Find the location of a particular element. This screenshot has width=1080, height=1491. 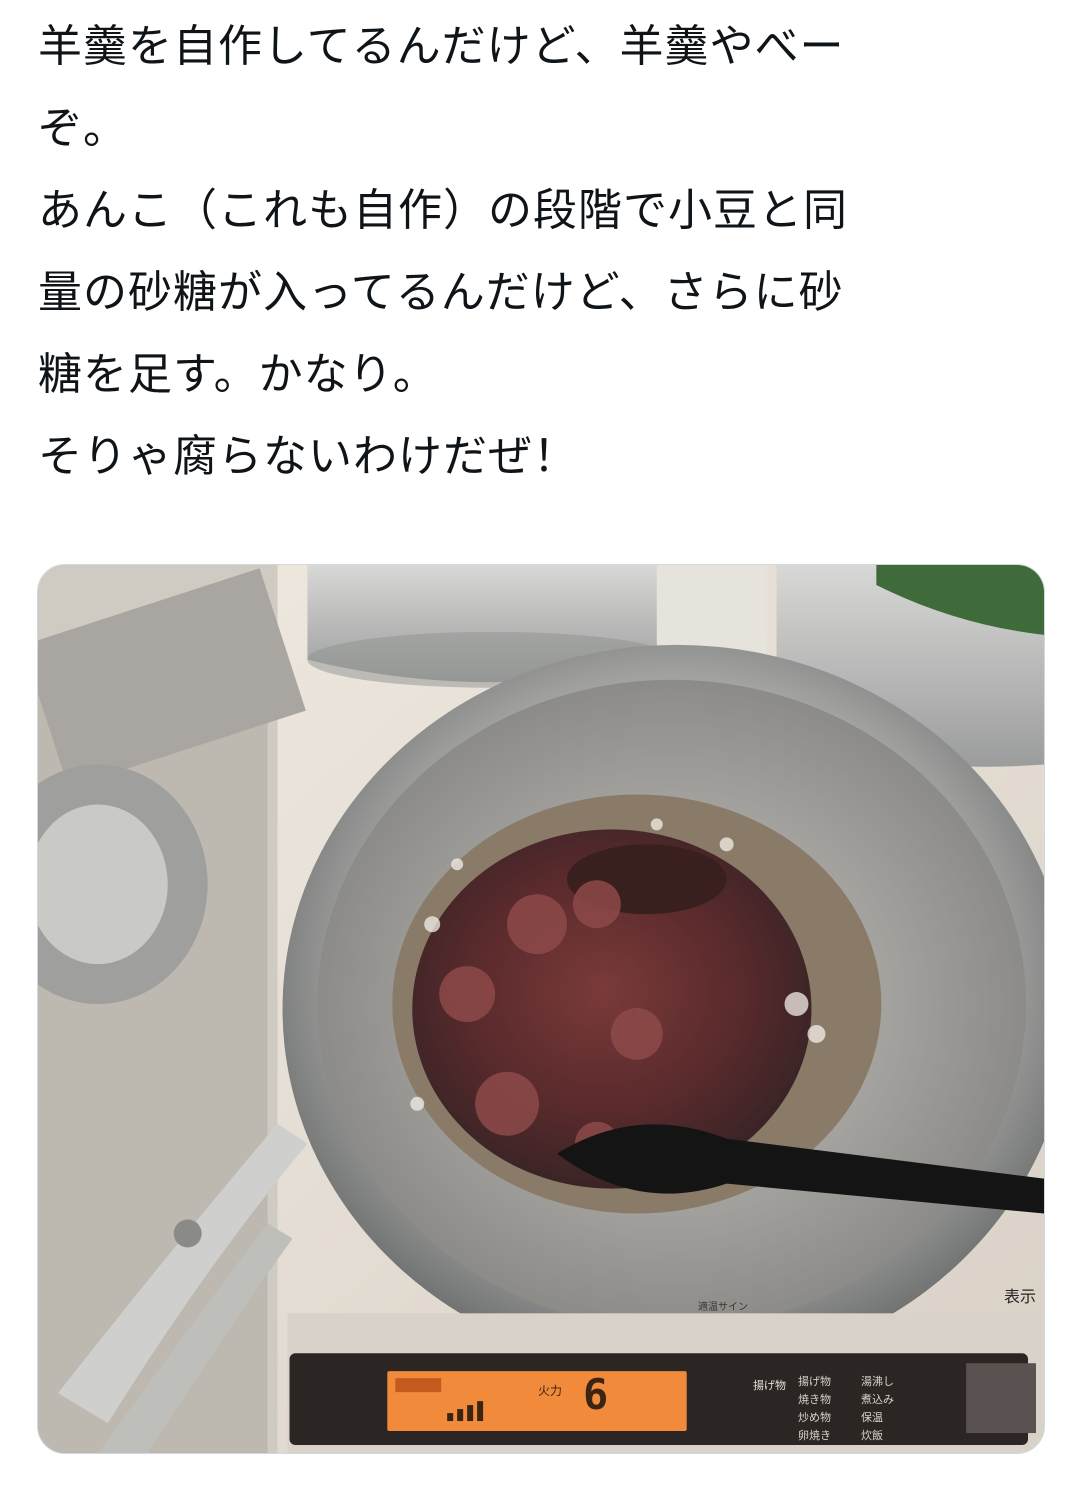

stove-mode-item: 揚げ物 is located at coordinates (814, 1381).